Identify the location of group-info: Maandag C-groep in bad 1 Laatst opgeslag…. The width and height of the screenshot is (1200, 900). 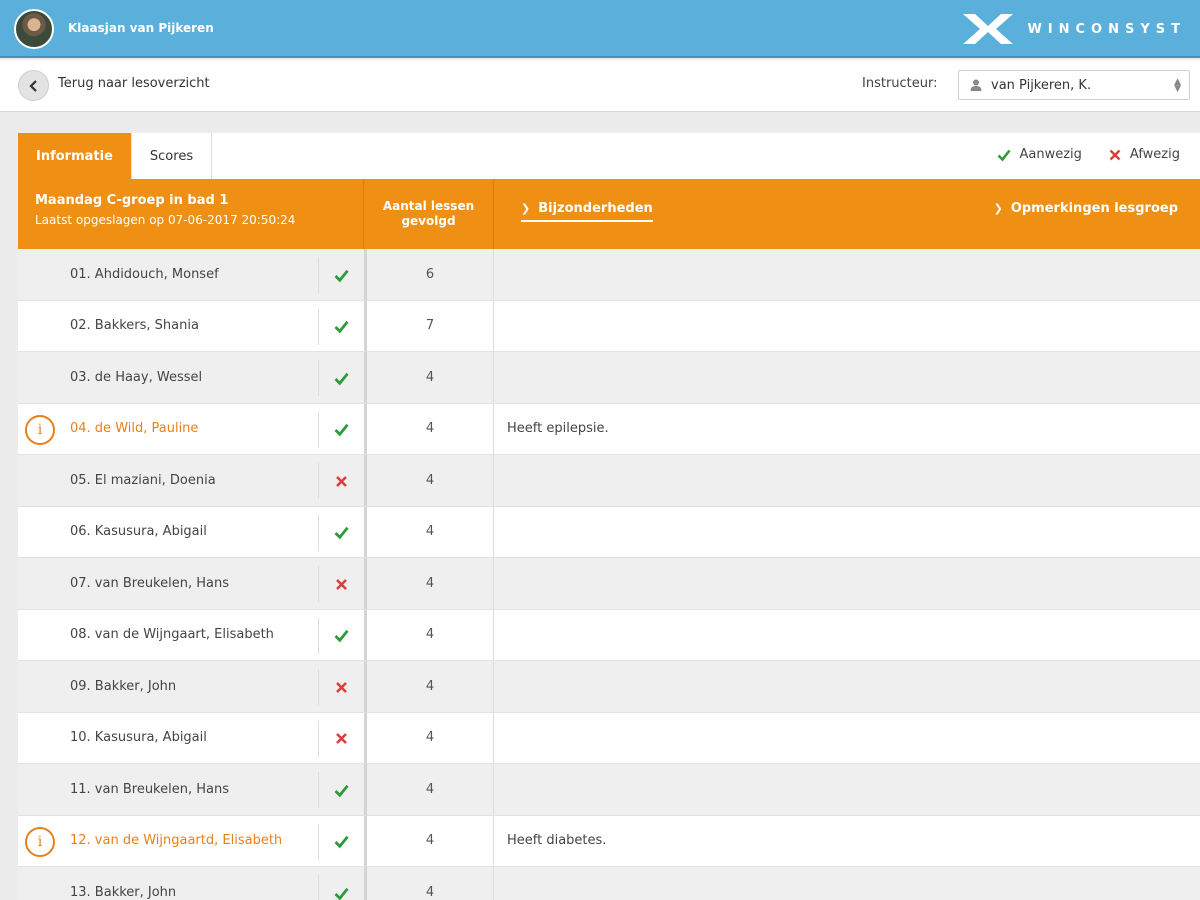
(191, 214).